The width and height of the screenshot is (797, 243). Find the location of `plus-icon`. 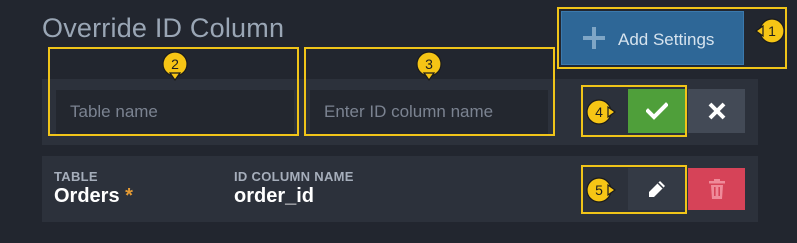

plus-icon is located at coordinates (594, 38).